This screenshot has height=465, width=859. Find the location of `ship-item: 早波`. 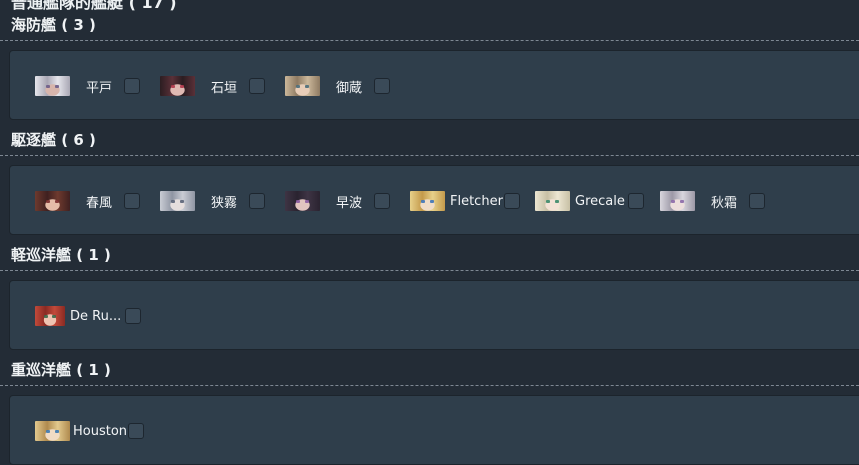

ship-item: 早波 is located at coordinates (338, 201).